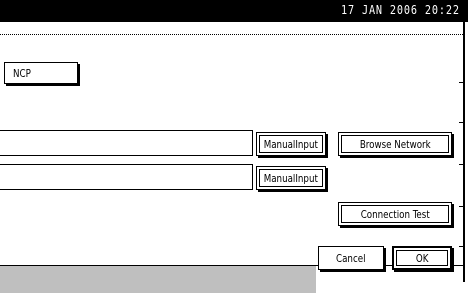 Image resolution: width=468 pixels, height=293 pixels. What do you see at coordinates (22, 73) in the screenshot?
I see `protocol-ncp-label: NCP` at bounding box center [22, 73].